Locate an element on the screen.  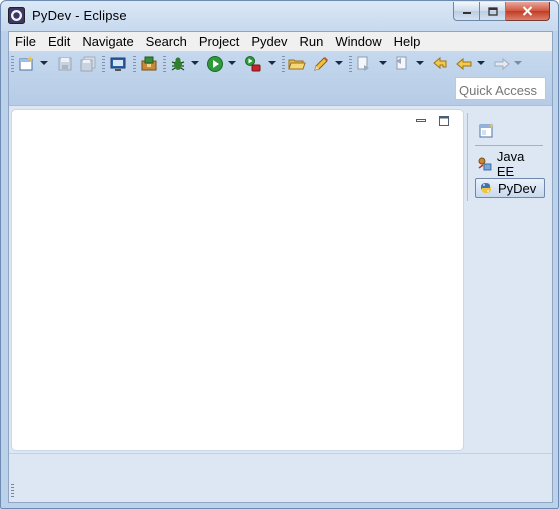
menu-window: Window is located at coordinates (361, 42).